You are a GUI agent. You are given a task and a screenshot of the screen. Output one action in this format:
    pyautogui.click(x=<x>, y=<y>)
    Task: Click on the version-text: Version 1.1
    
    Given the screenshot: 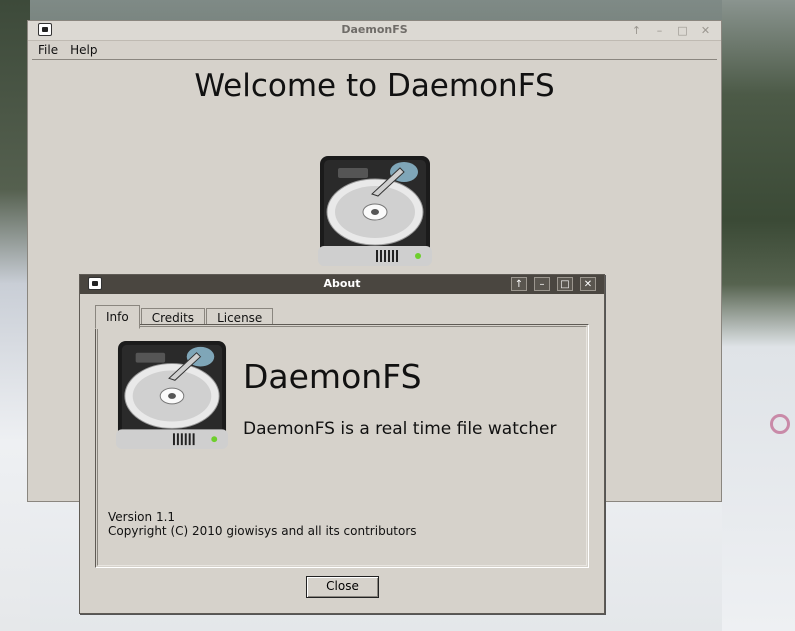 What is the action you would take?
    pyautogui.click(x=142, y=517)
    